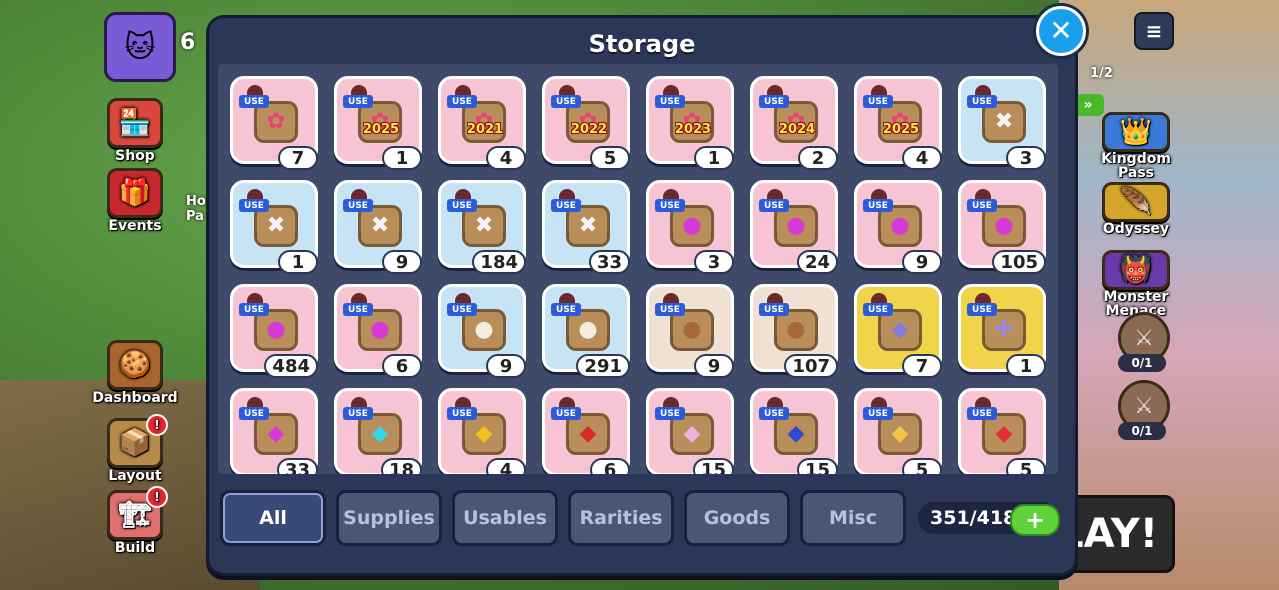 The height and width of the screenshot is (590, 1279). What do you see at coordinates (1136, 209) in the screenshot?
I see `menu-odyssey: 🪶 Odyssey` at bounding box center [1136, 209].